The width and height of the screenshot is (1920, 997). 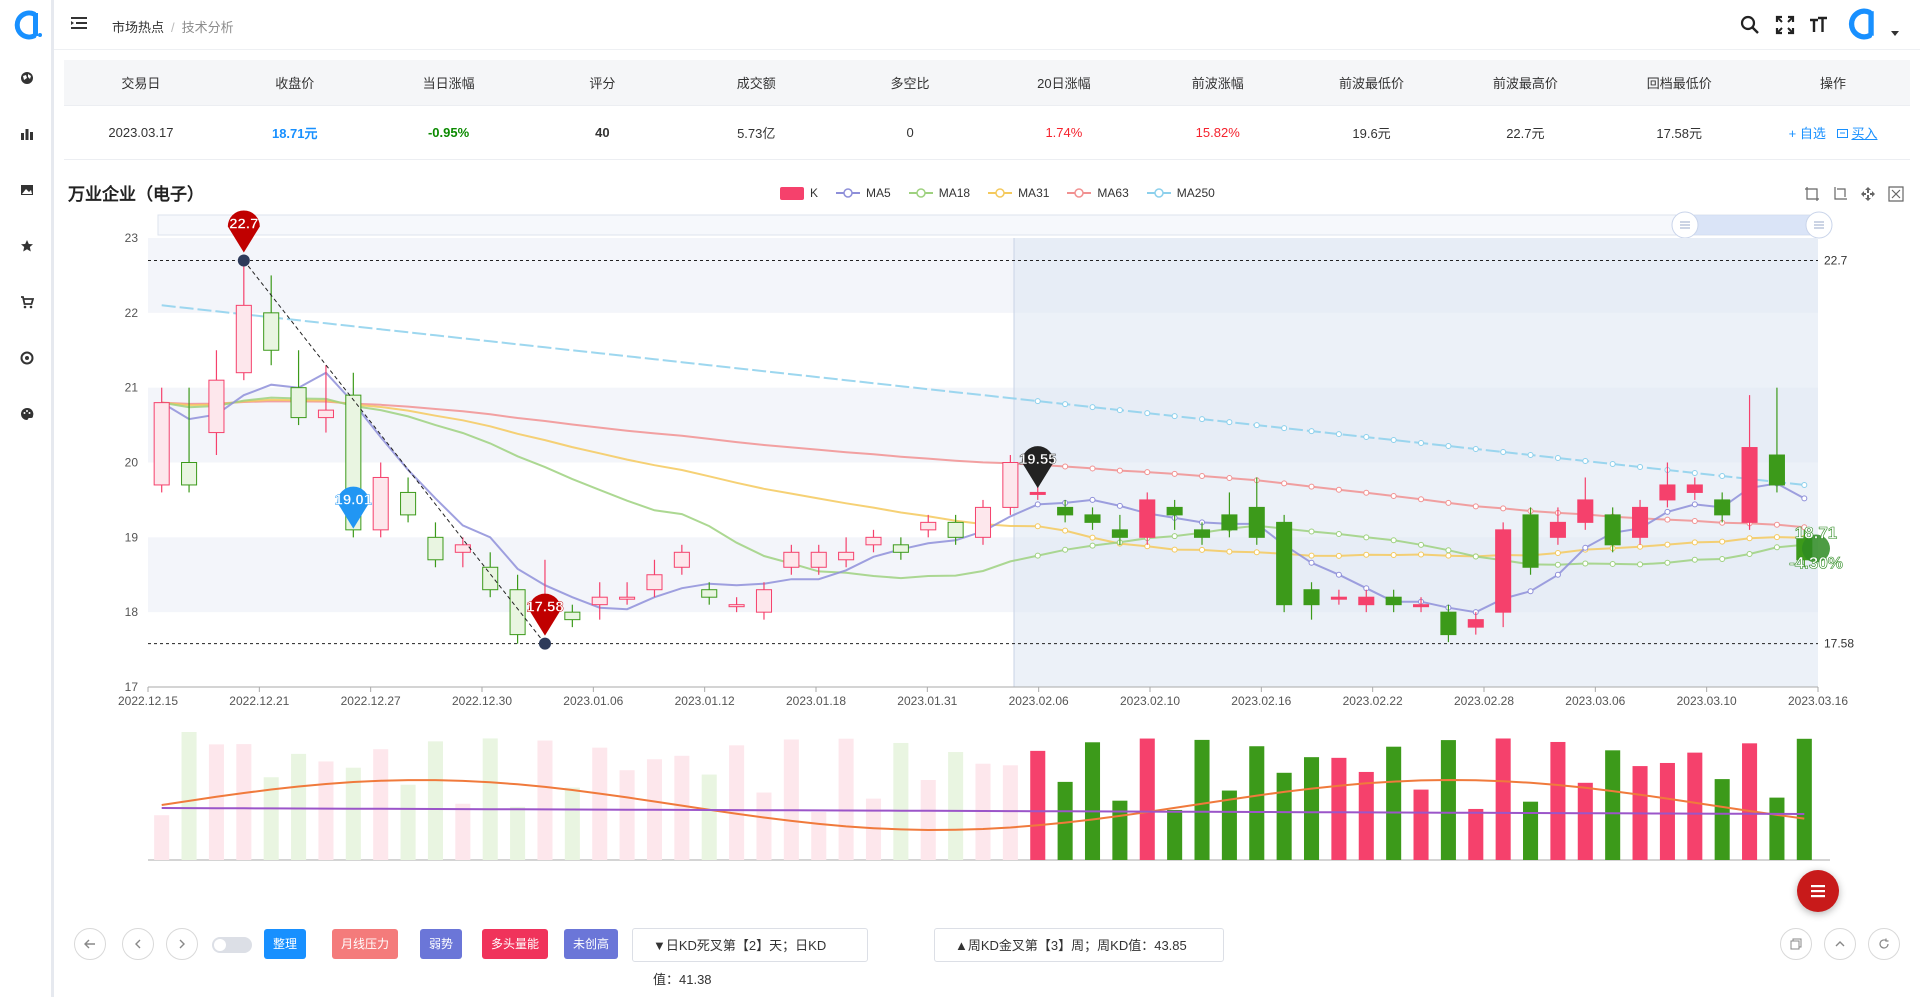 What do you see at coordinates (79, 23) in the screenshot?
I see `menu-fold-icon` at bounding box center [79, 23].